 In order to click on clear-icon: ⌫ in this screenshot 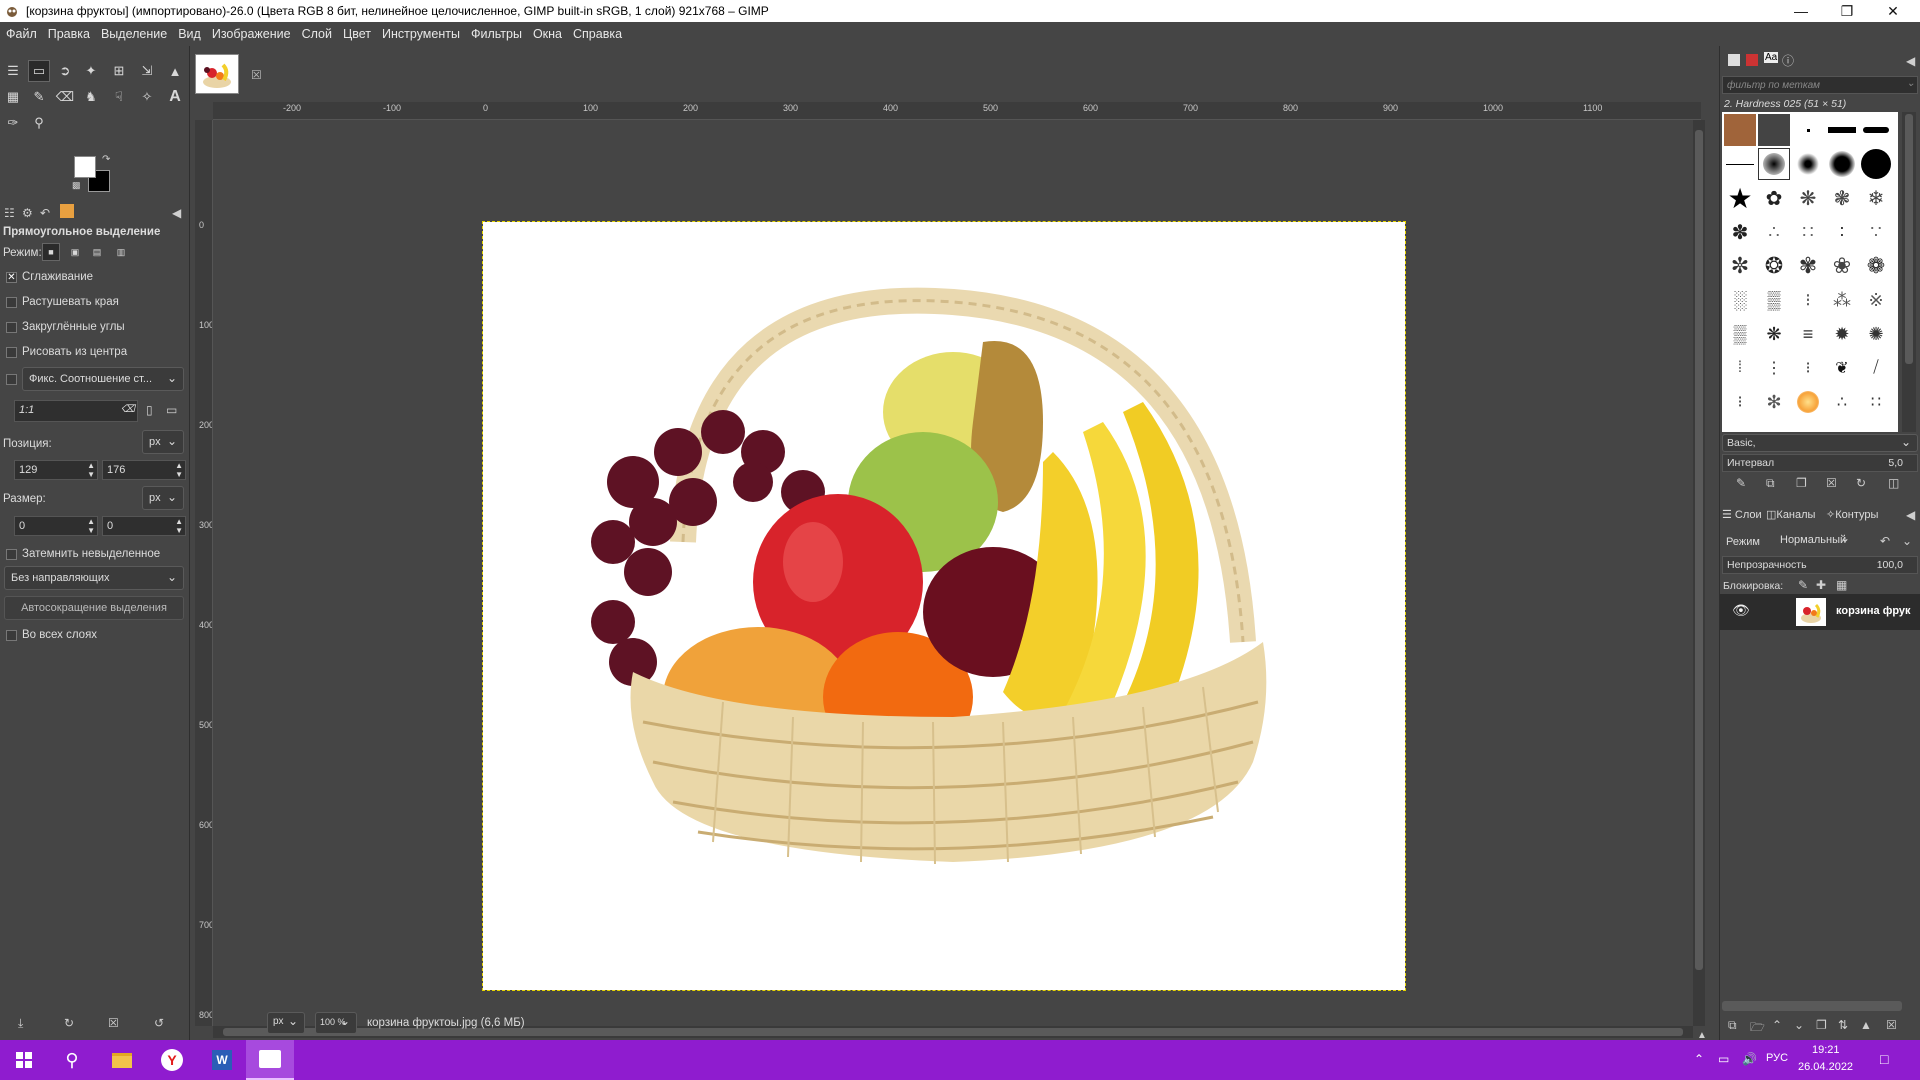, I will do `click(128, 410)`.